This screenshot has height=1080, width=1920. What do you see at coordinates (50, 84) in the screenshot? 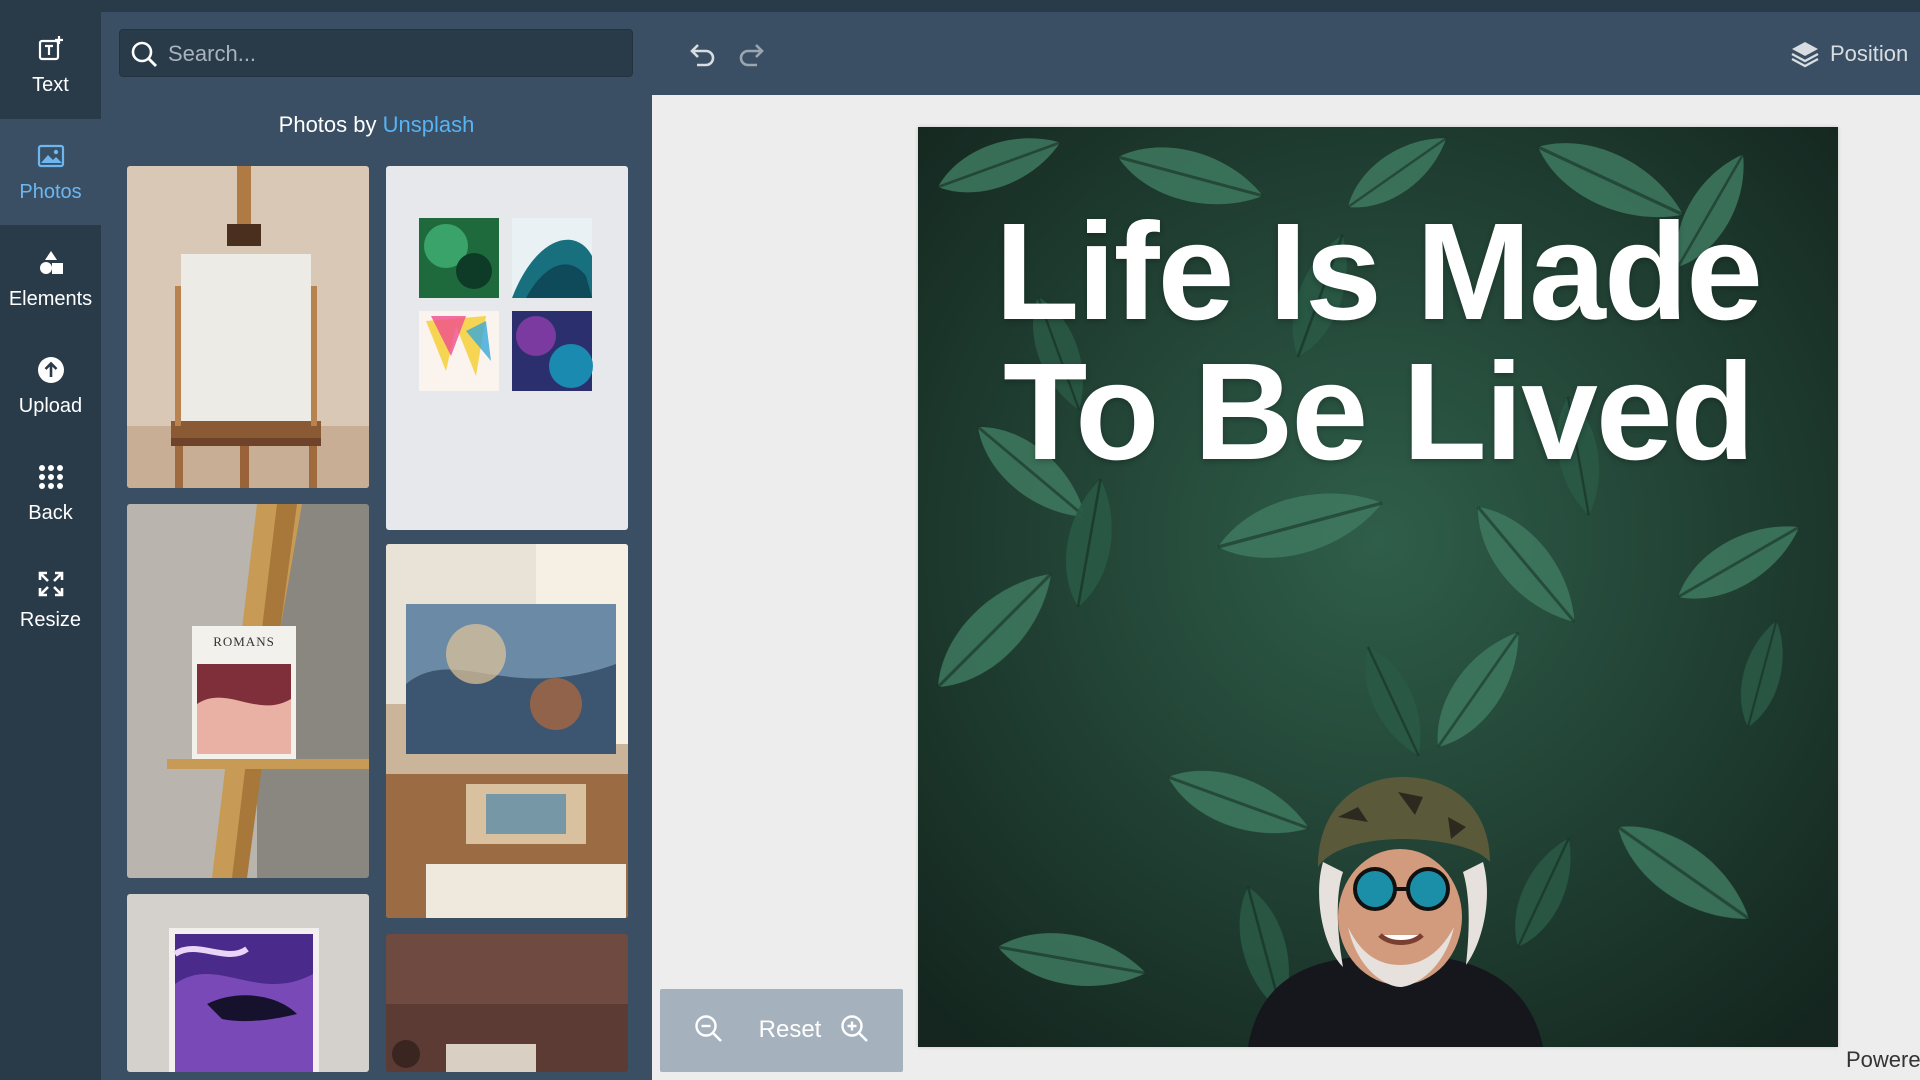
I see `rail-label-text: Text` at bounding box center [50, 84].